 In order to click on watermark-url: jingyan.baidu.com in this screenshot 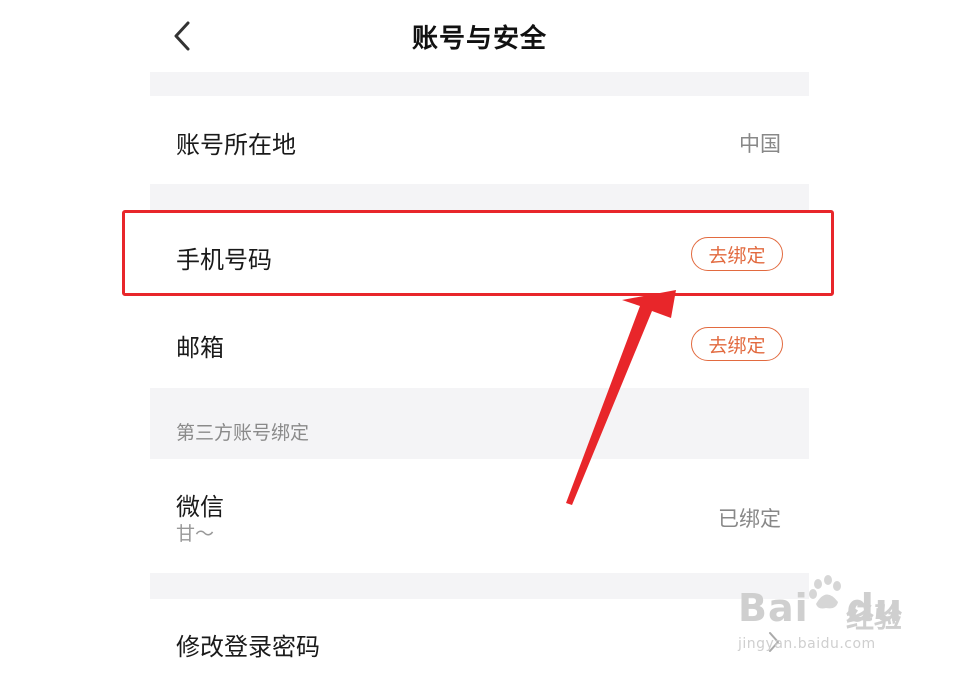, I will do `click(807, 644)`.